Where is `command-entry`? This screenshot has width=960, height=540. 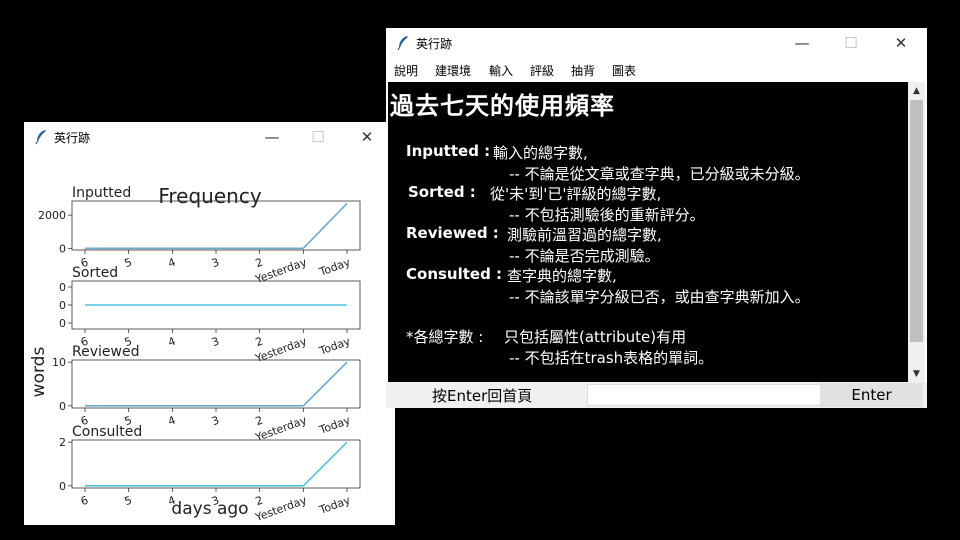
command-entry is located at coordinates (704, 395).